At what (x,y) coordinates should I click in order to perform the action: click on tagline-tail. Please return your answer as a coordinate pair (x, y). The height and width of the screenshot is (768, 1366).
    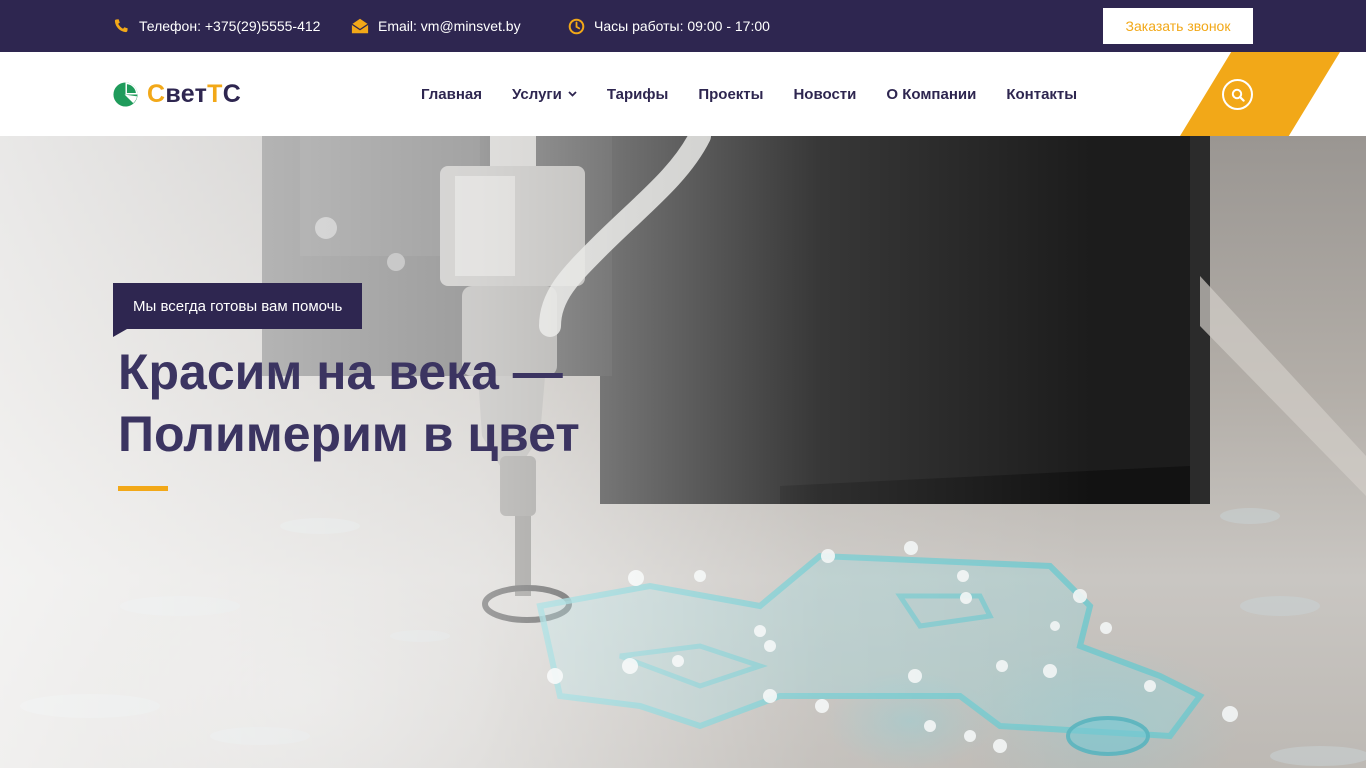
    Looking at the image, I should click on (120, 333).